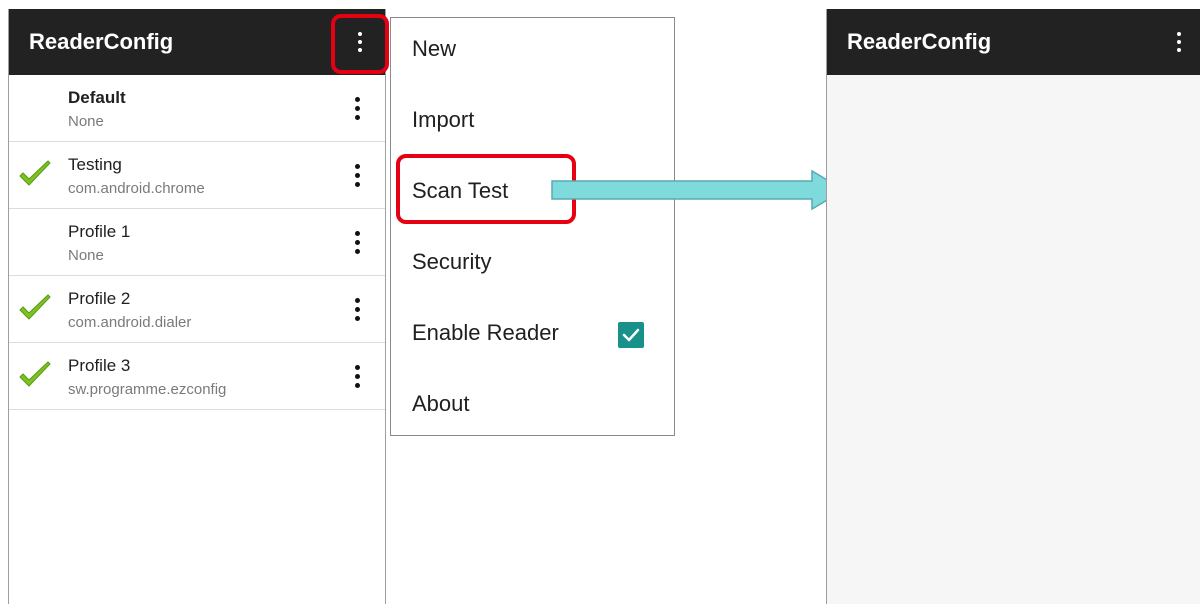 Image resolution: width=1200 pixels, height=604 pixels. What do you see at coordinates (443, 119) in the screenshot?
I see `menu-item-label: Import` at bounding box center [443, 119].